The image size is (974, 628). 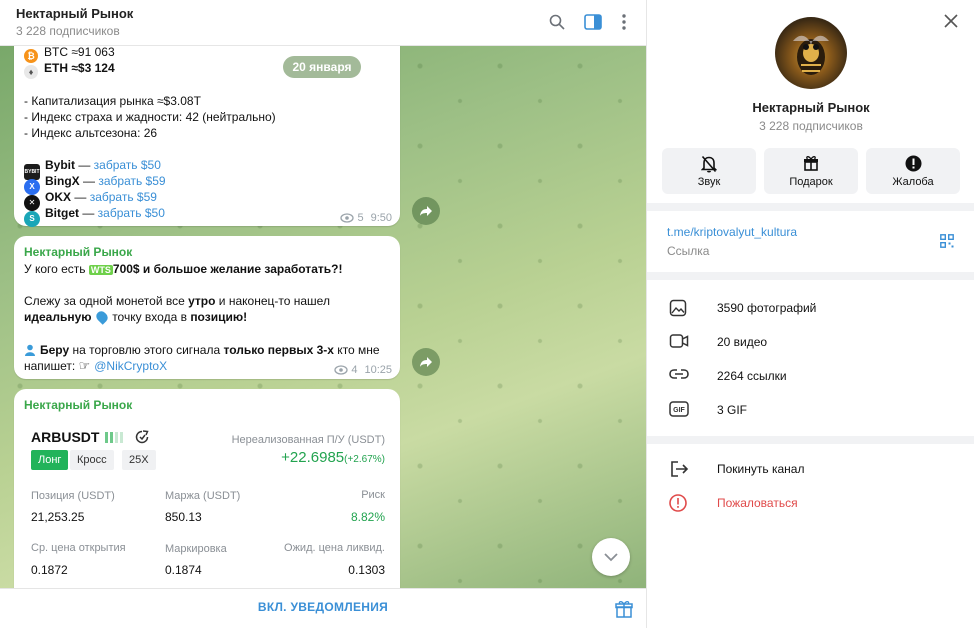 I want to click on search-icon, so click(x=557, y=22).